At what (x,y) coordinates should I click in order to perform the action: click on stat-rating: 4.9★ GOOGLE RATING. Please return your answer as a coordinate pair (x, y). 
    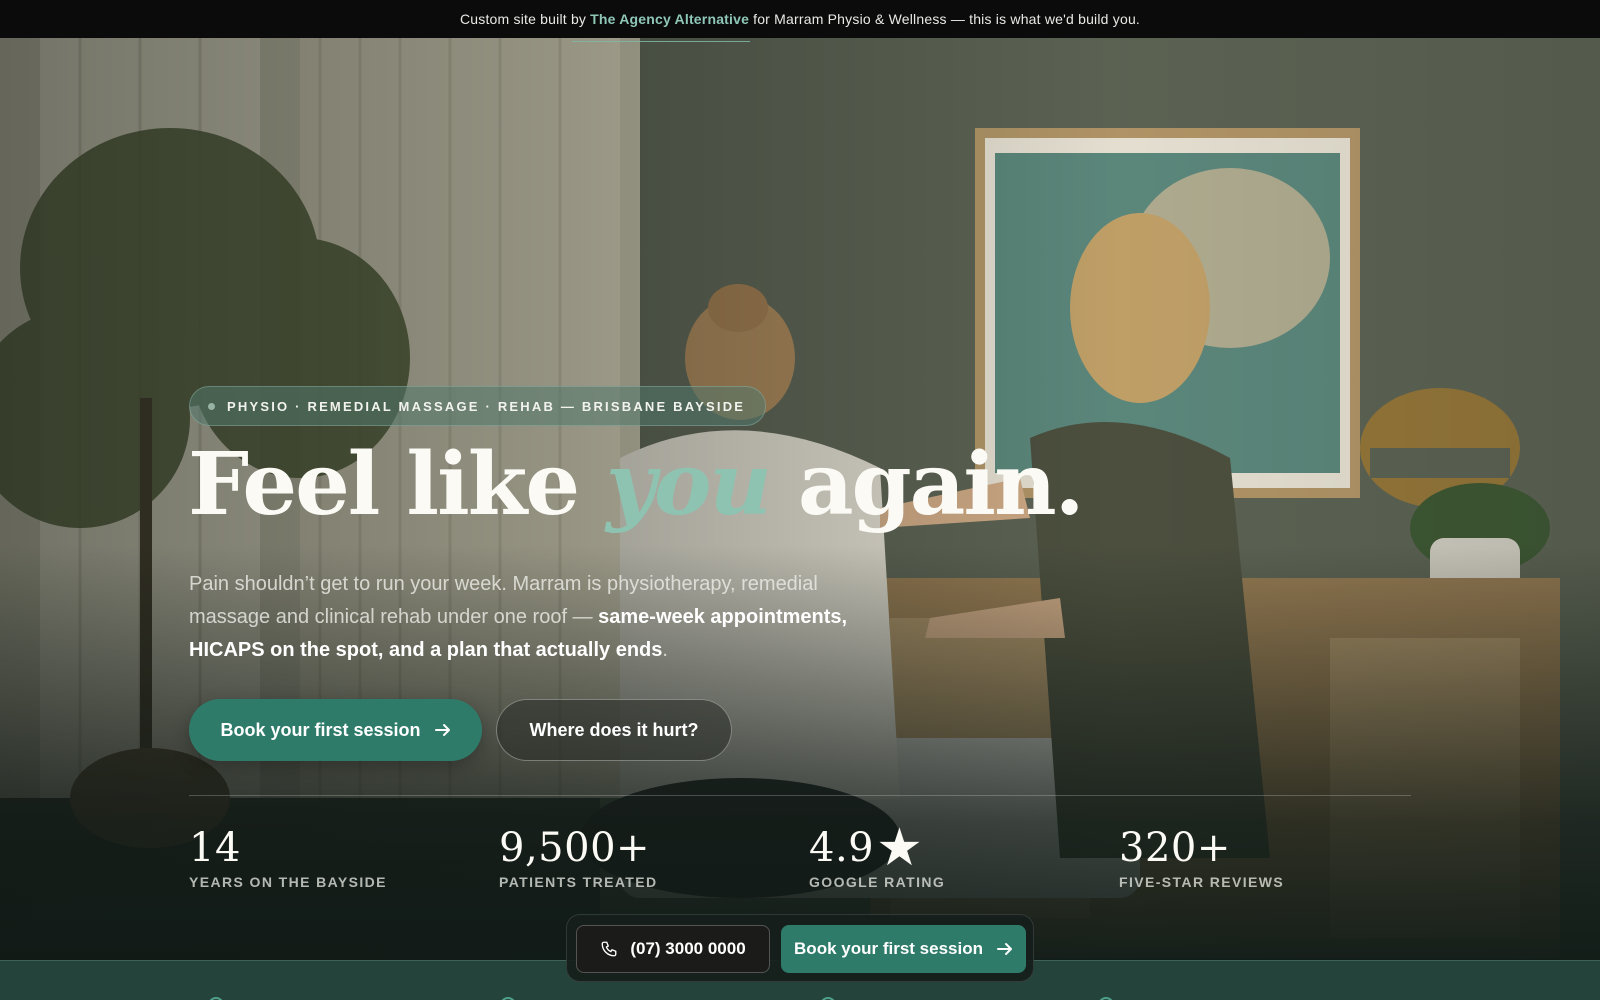
    Looking at the image, I should click on (877, 856).